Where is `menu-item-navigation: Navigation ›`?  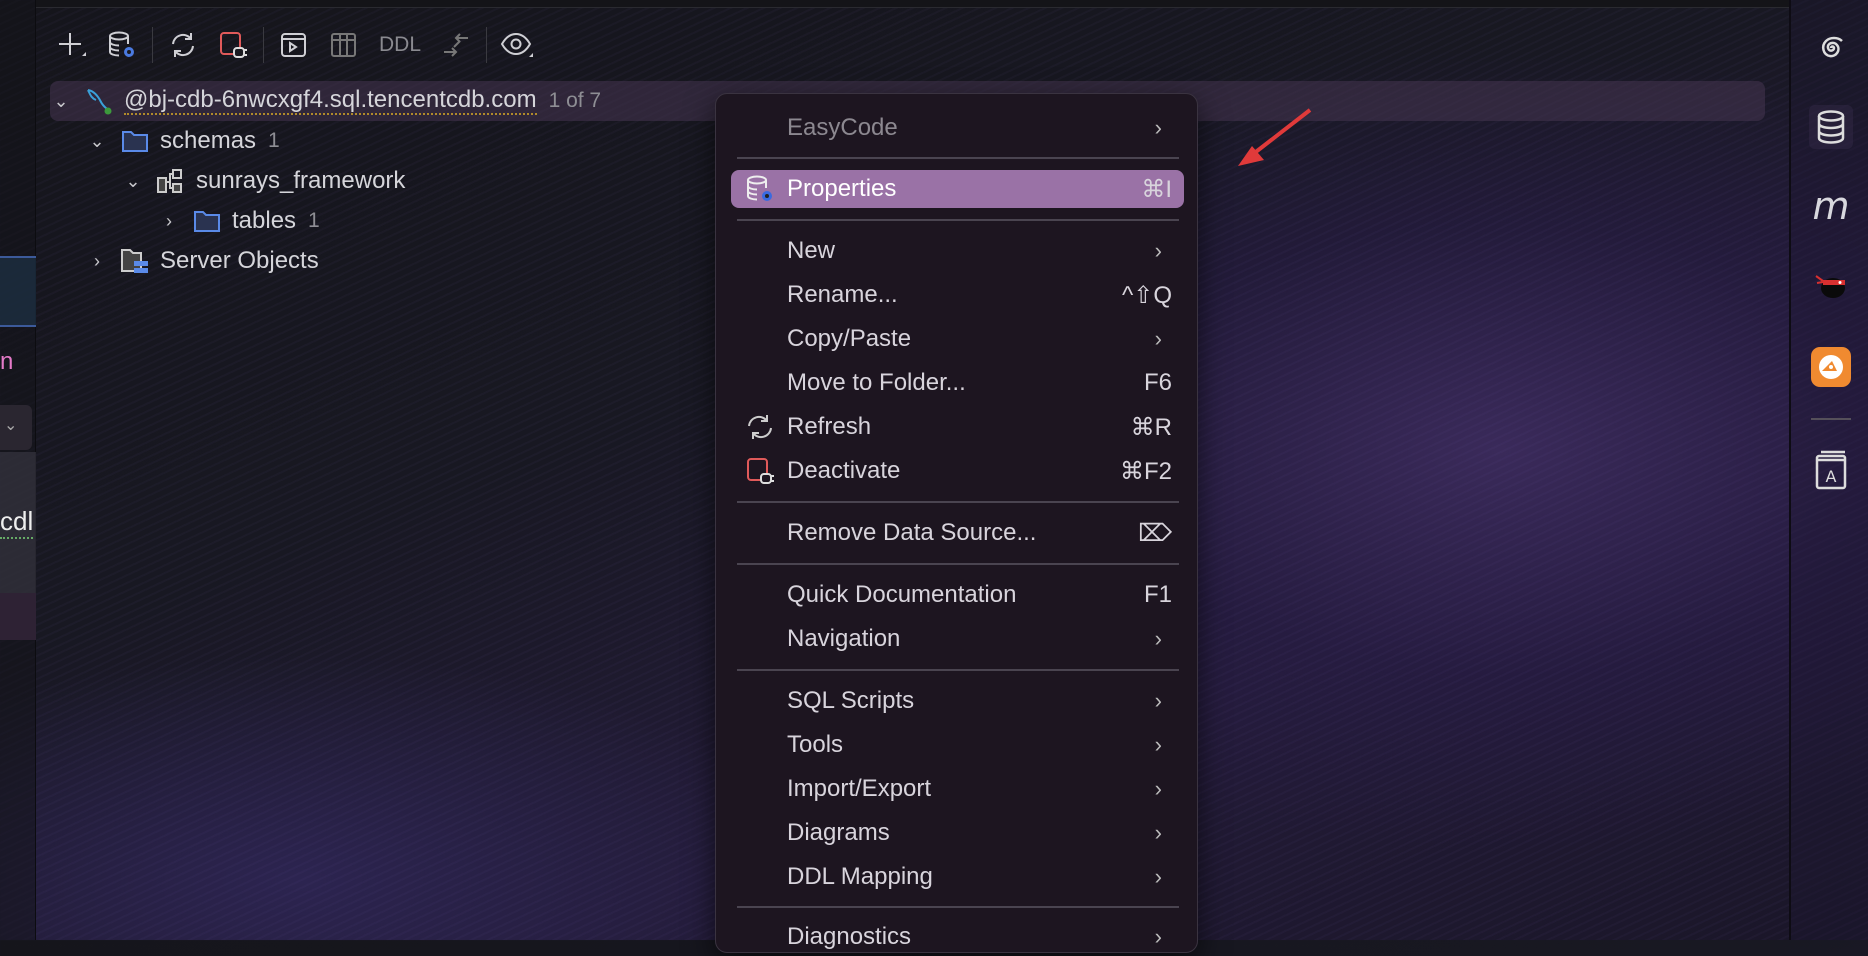 menu-item-navigation: Navigation › is located at coordinates (957, 639).